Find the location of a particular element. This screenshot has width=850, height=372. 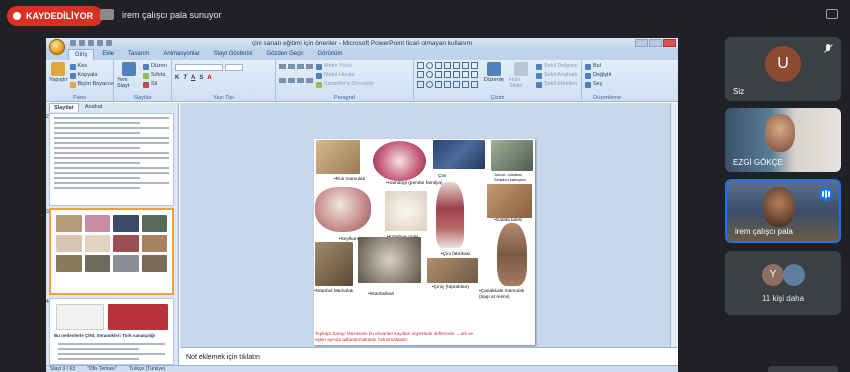

justify-icon is located at coordinates (309, 80).